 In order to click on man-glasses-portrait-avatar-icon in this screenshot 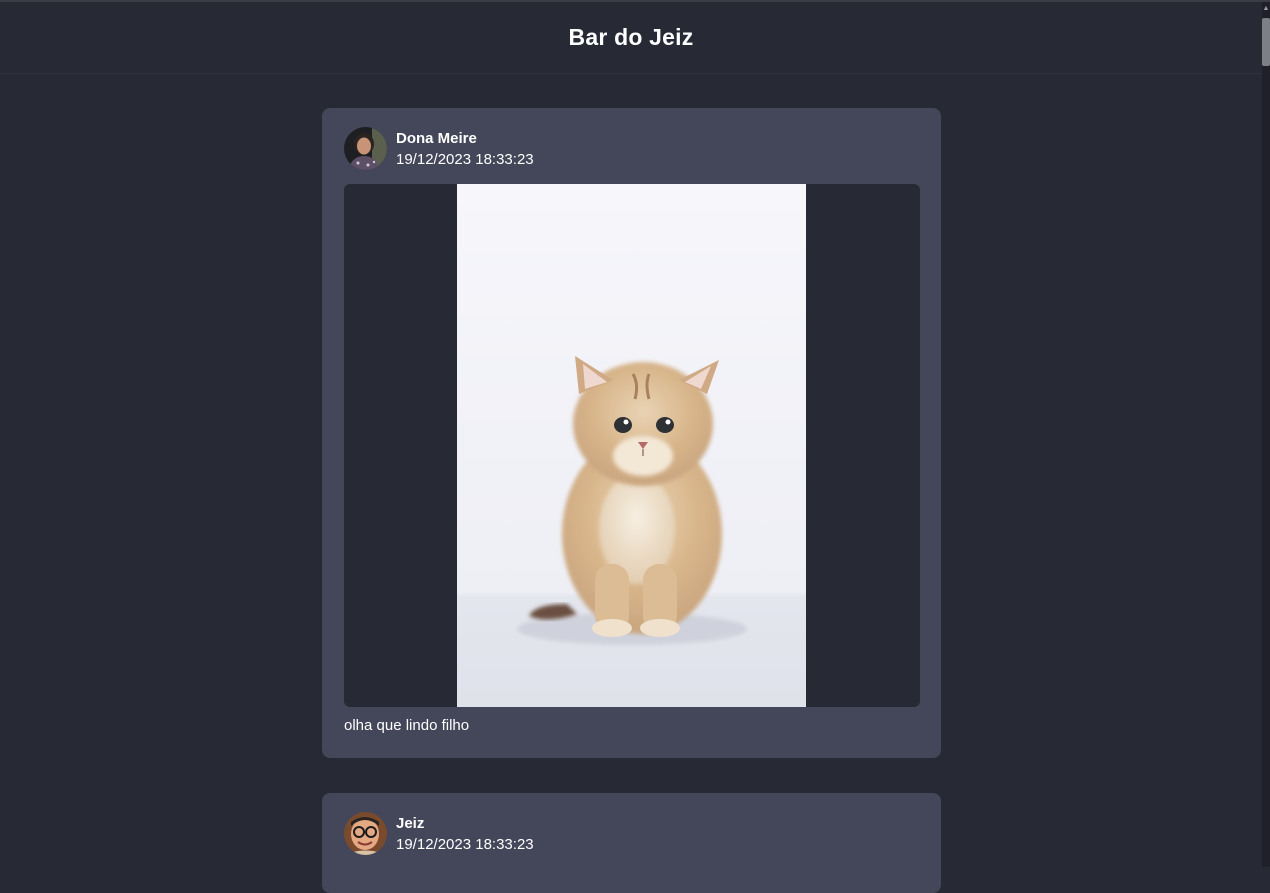, I will do `click(365, 833)`.